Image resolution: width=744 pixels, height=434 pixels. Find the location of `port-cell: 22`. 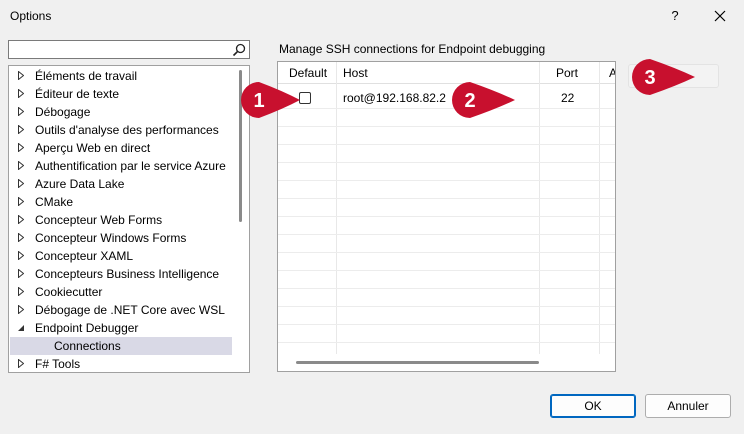

port-cell: 22 is located at coordinates (567, 98).